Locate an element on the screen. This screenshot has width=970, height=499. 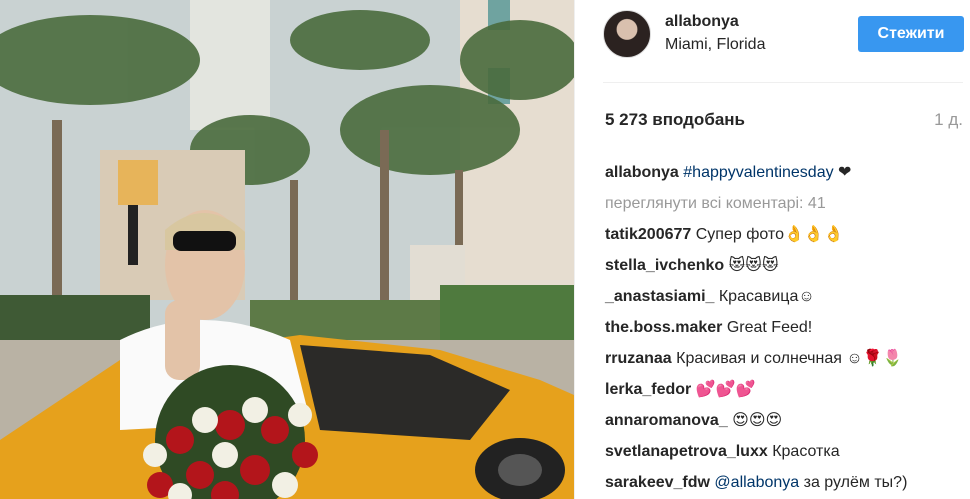
comment-item: annaromanova_ 😍😍😍 is located at coordinates (780, 420).